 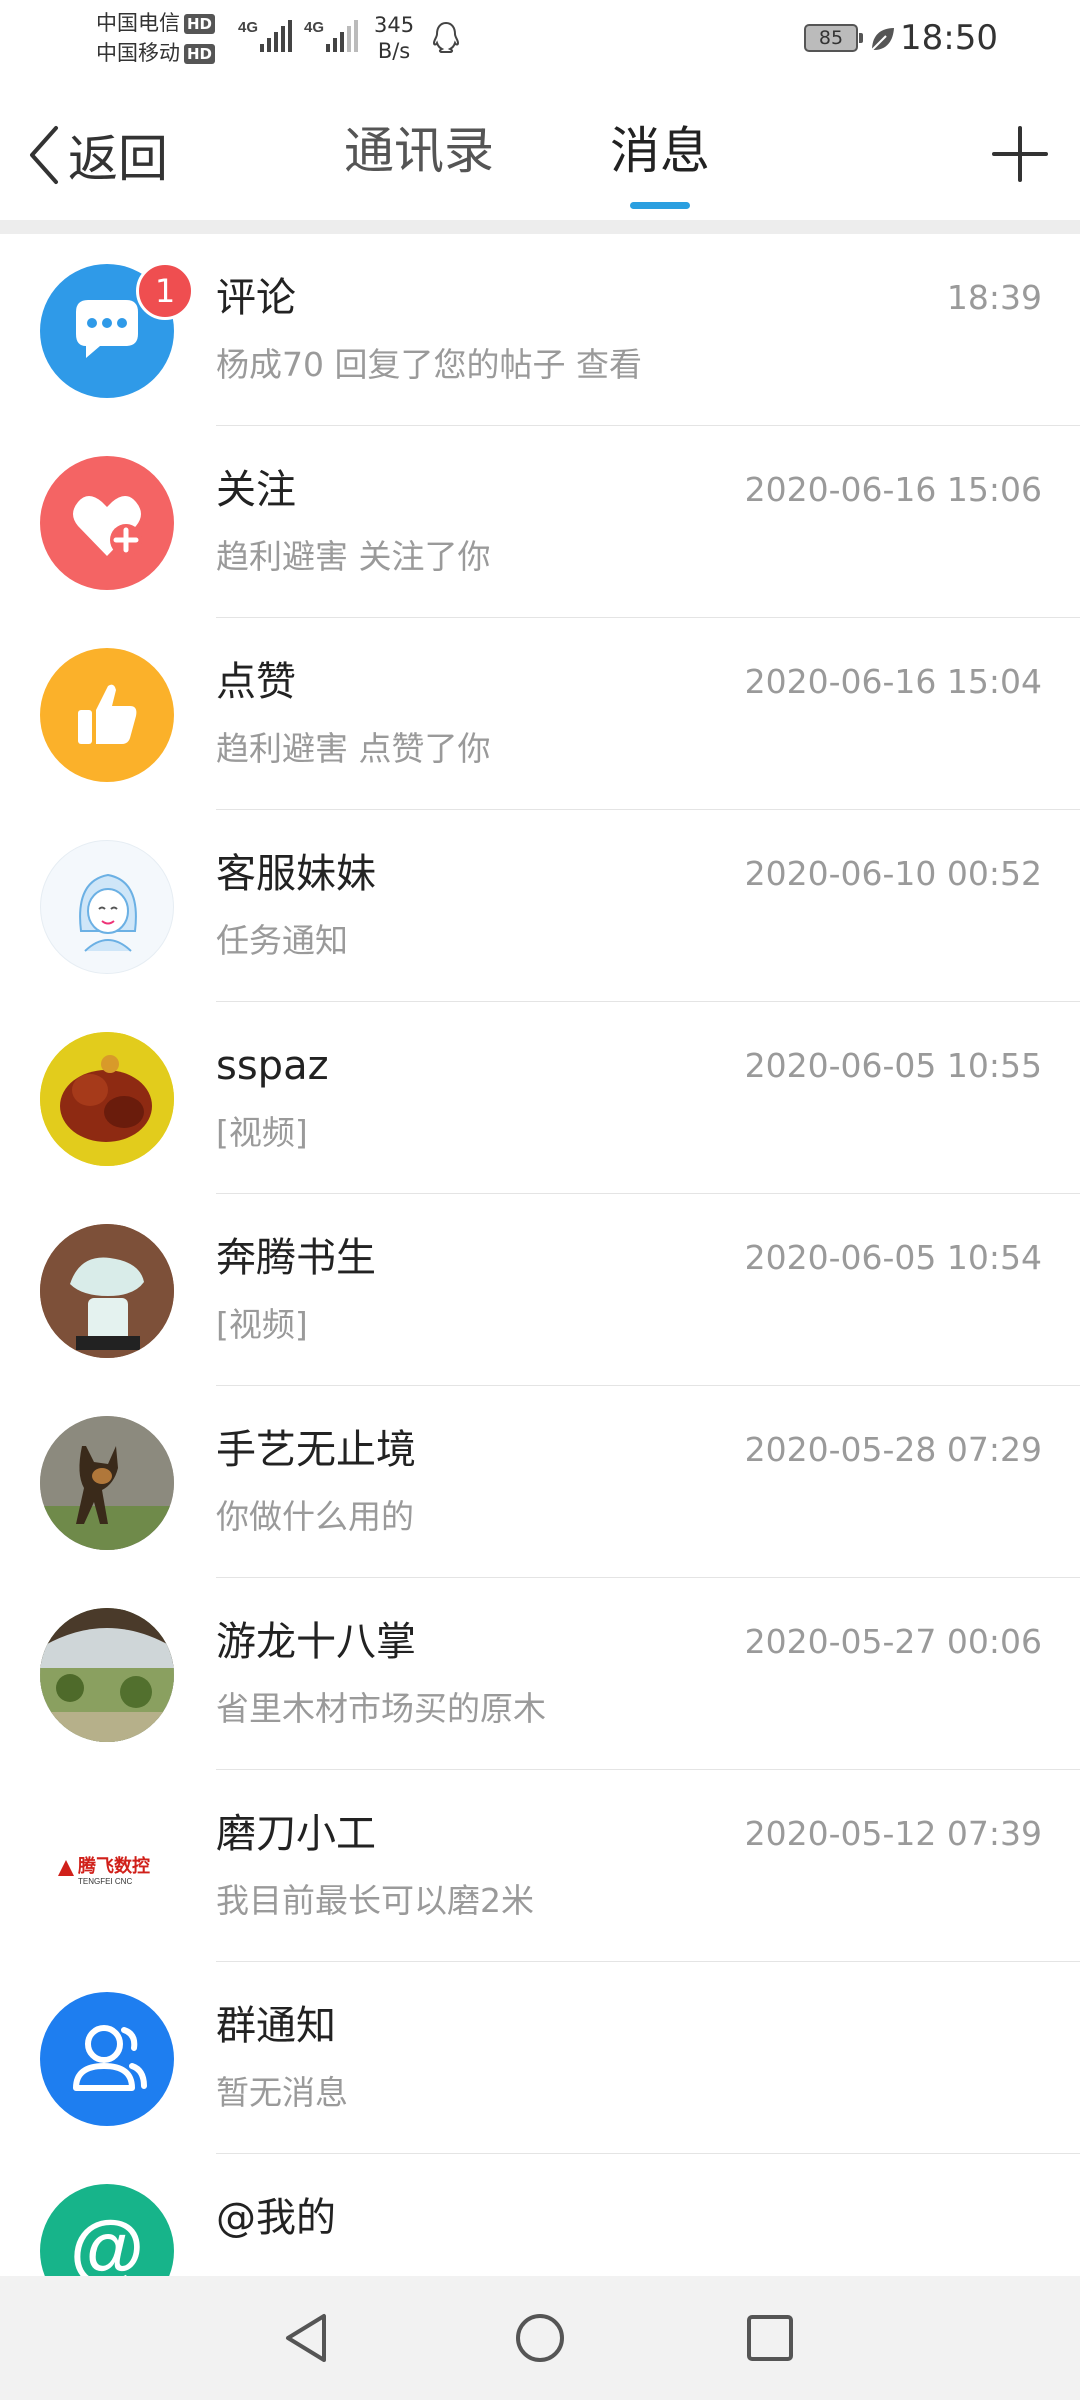 What do you see at coordinates (107, 1483) in the screenshot?
I see `dog-photo-avatar` at bounding box center [107, 1483].